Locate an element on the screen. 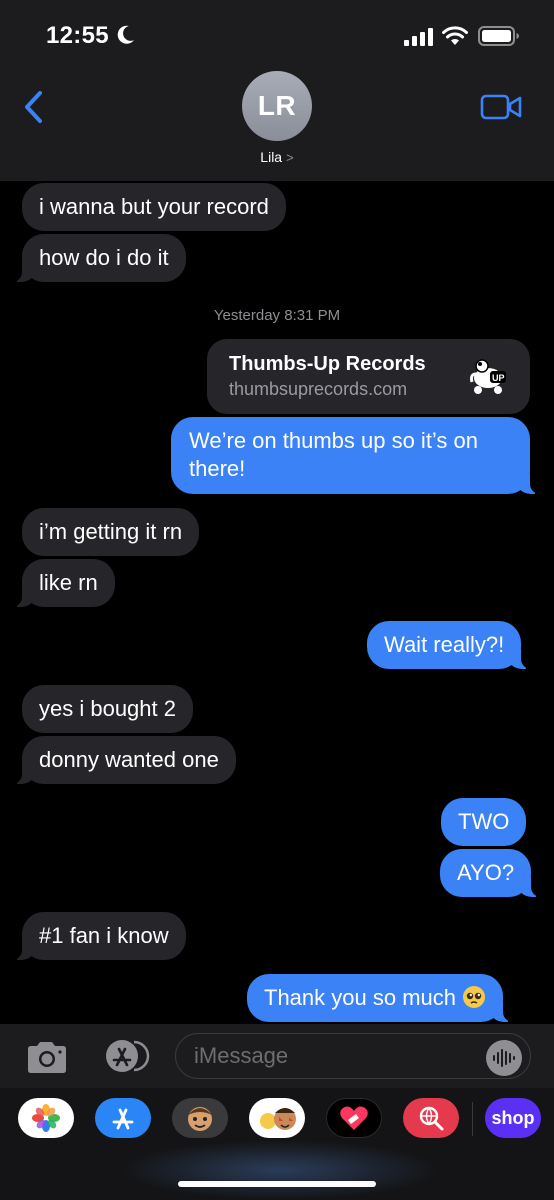  pleading-face-emoji-icon is located at coordinates (473, 997).